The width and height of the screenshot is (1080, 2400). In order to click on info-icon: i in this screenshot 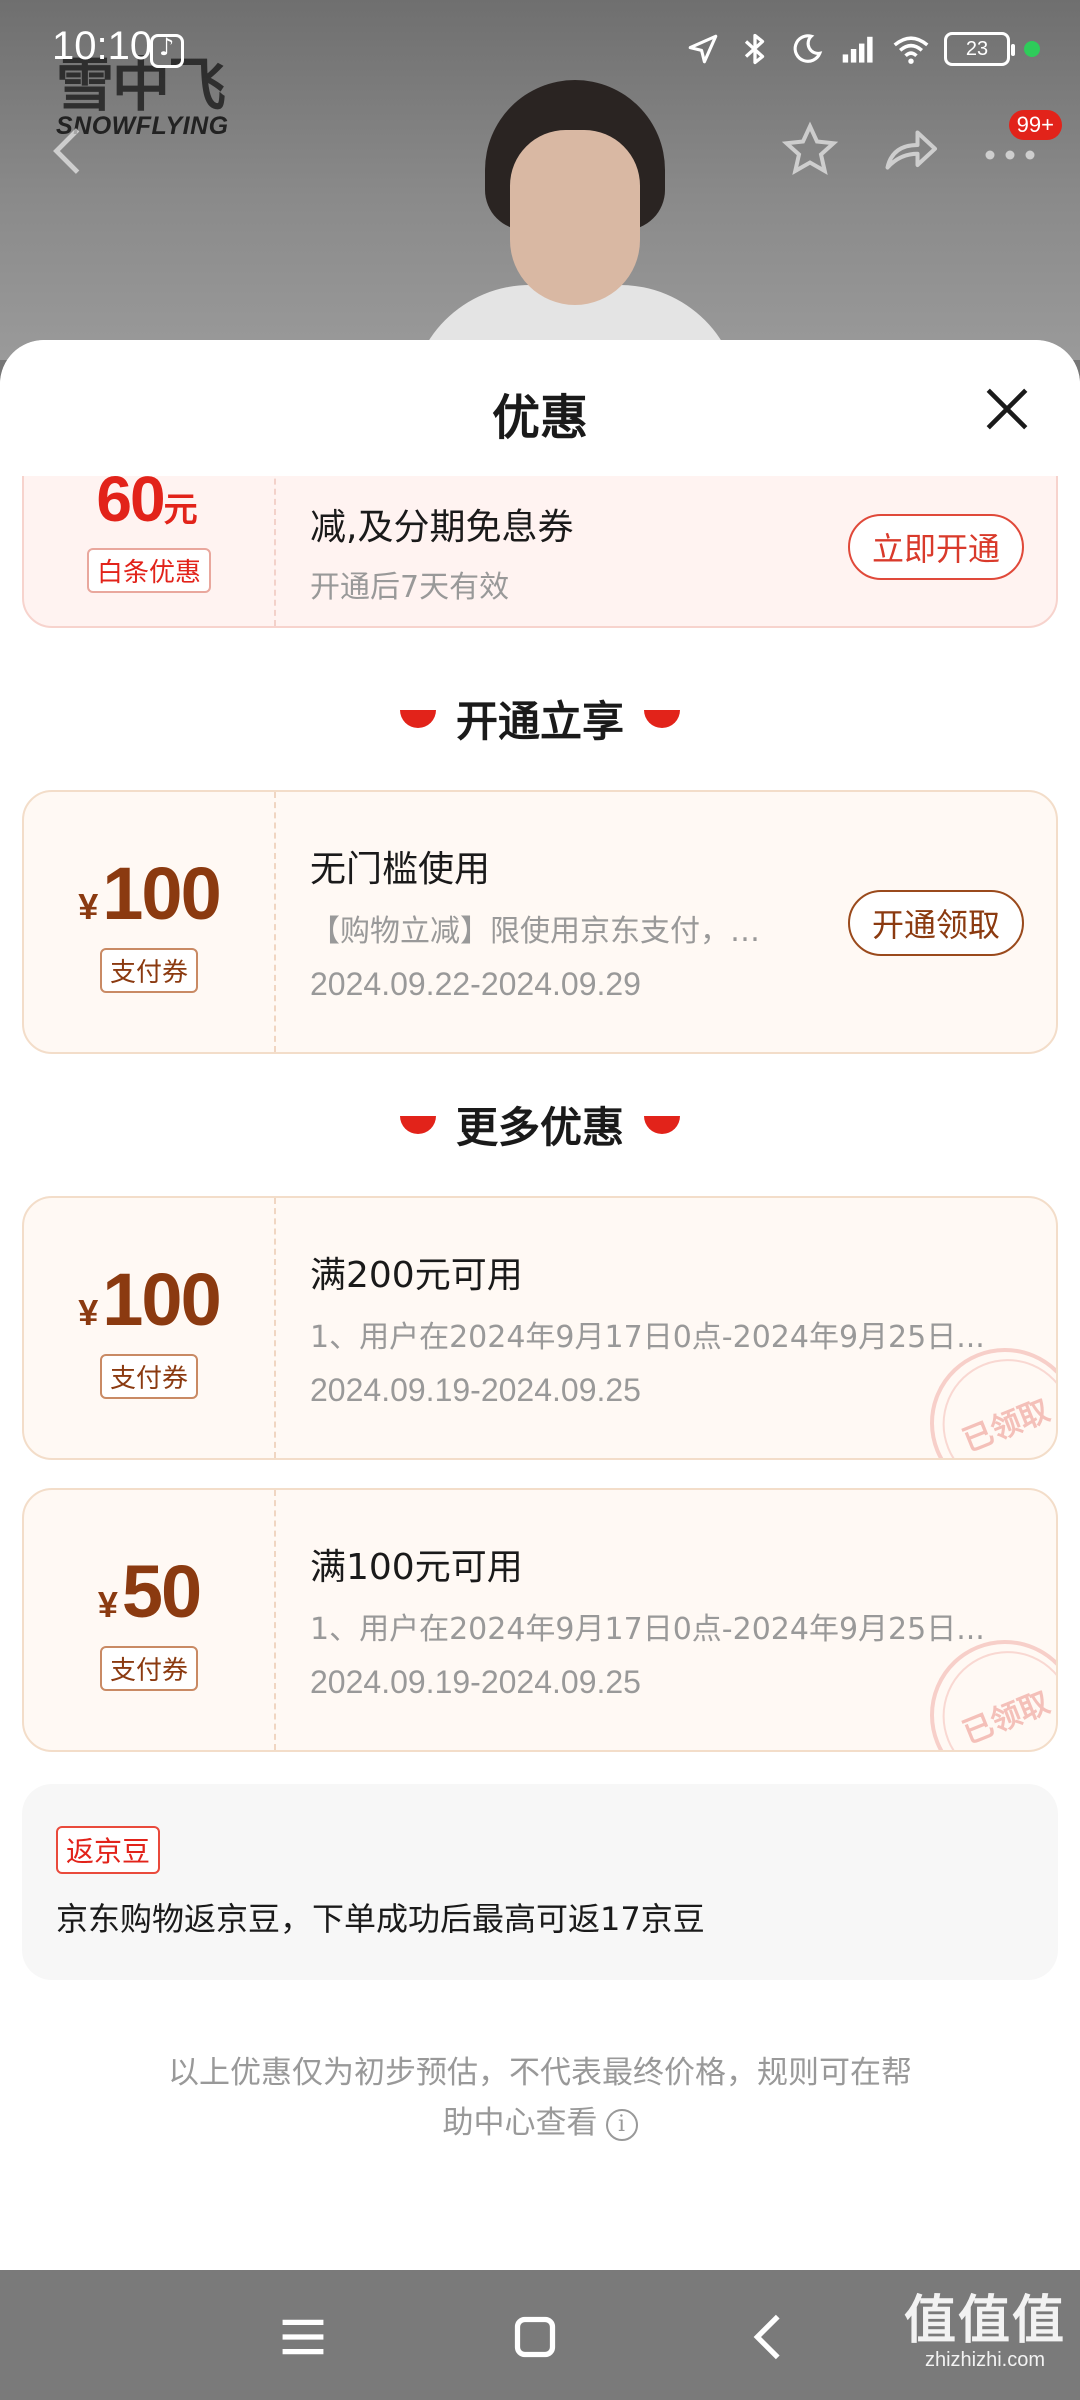, I will do `click(621, 2124)`.